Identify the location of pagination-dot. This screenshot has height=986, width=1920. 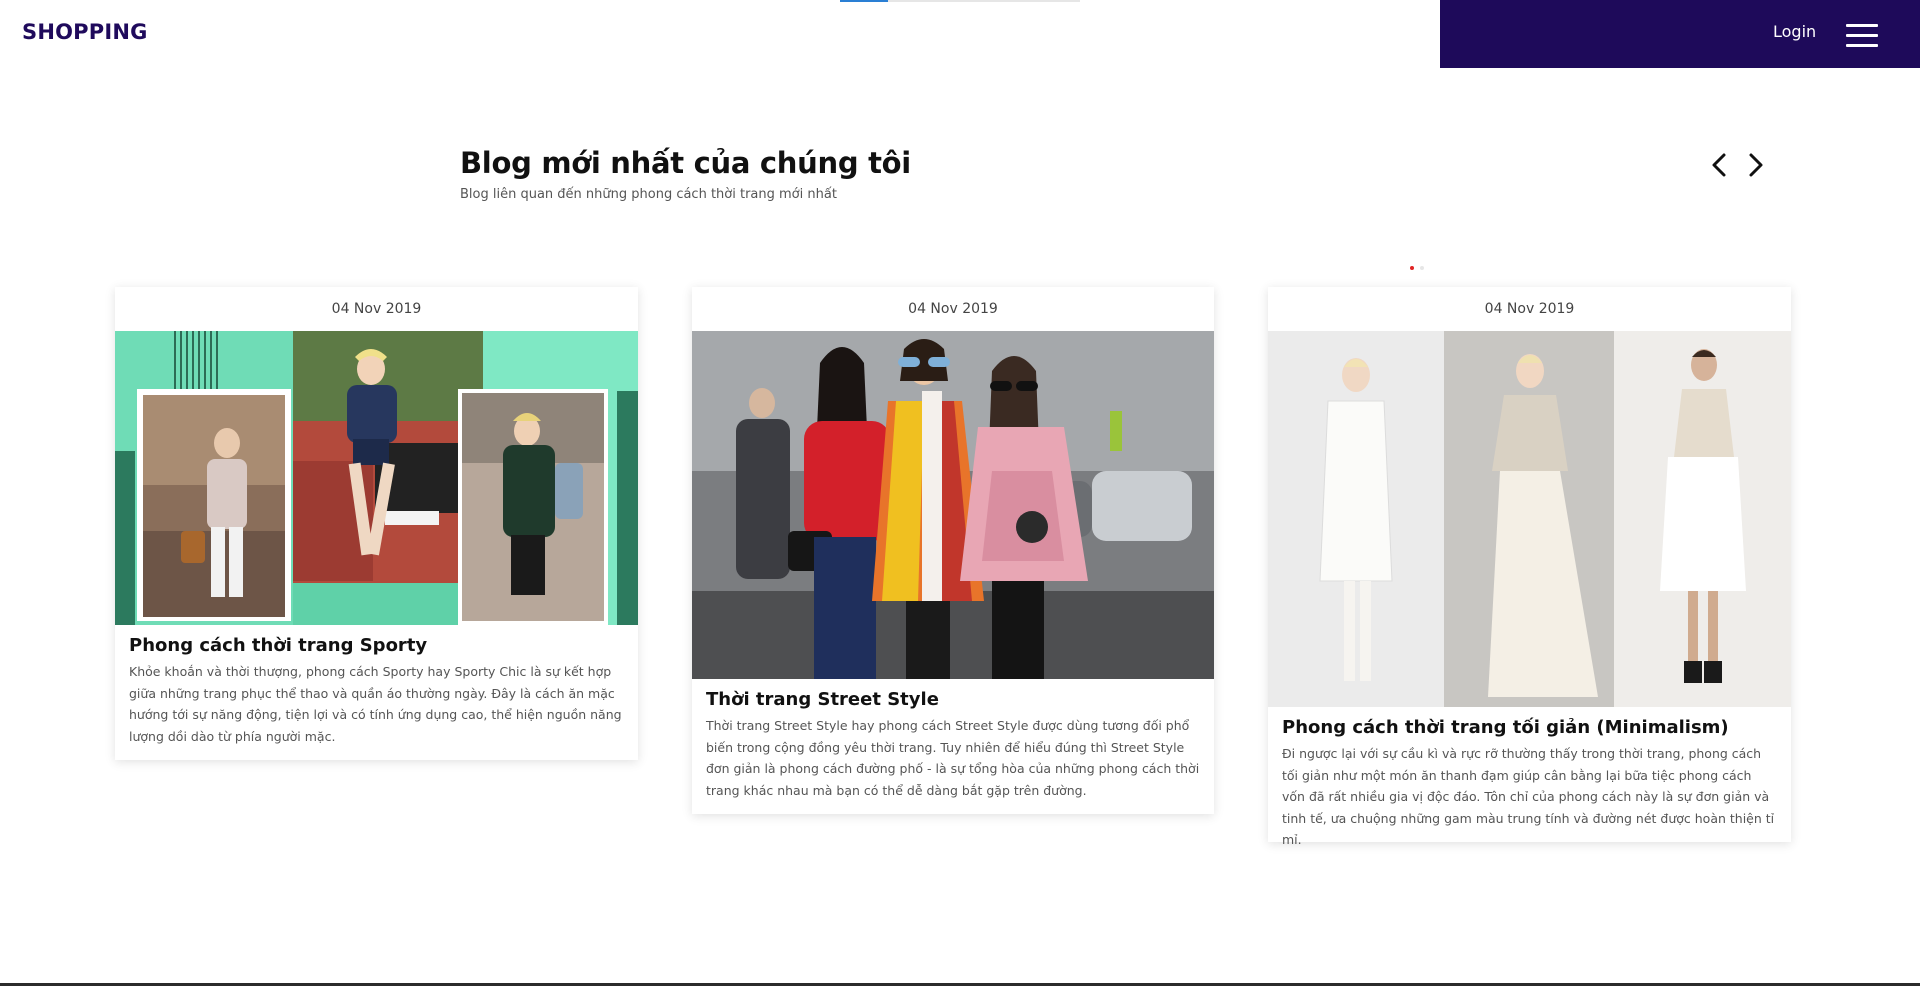
(1422, 268).